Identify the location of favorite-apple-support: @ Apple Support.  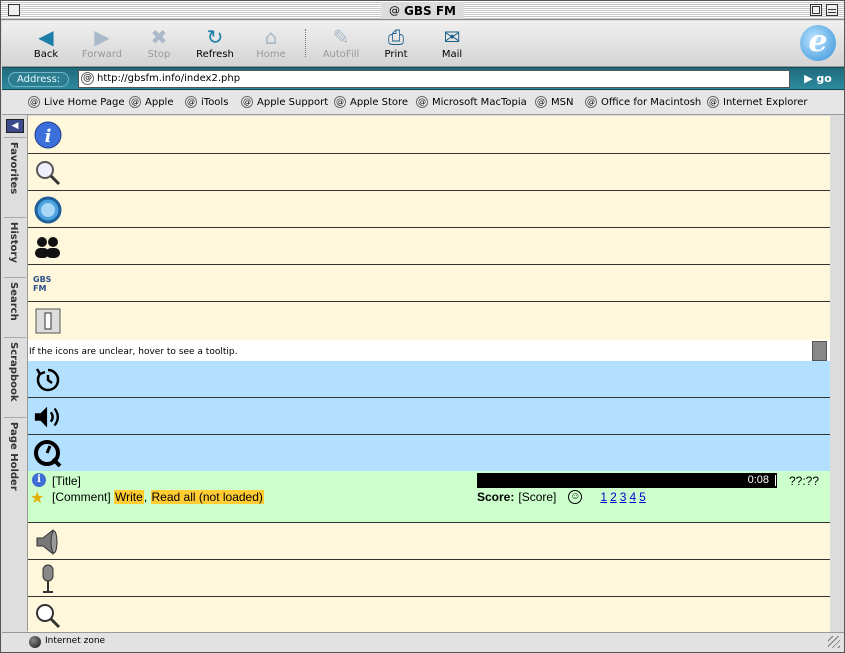
(284, 102).